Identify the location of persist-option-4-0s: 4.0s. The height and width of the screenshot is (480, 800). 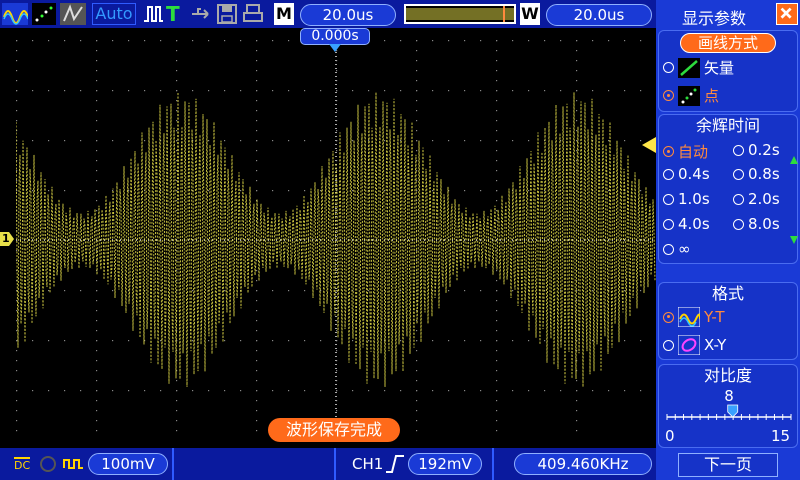
(686, 224).